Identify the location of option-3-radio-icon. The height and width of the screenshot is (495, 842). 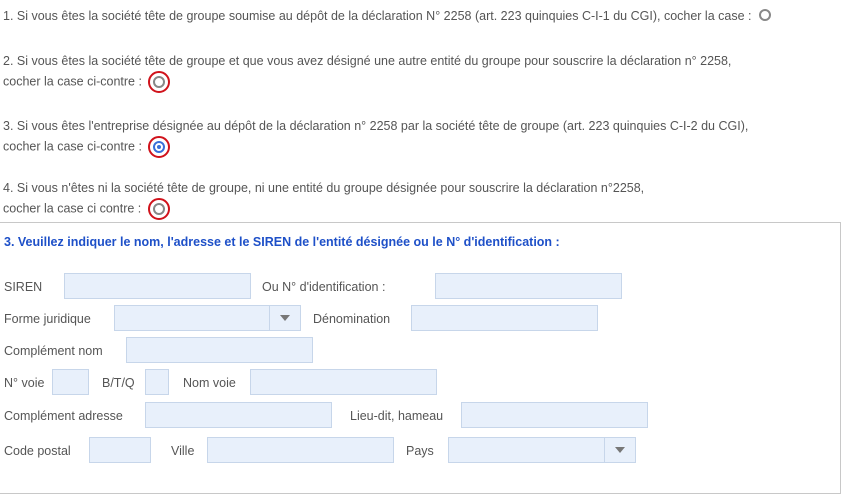
(159, 147).